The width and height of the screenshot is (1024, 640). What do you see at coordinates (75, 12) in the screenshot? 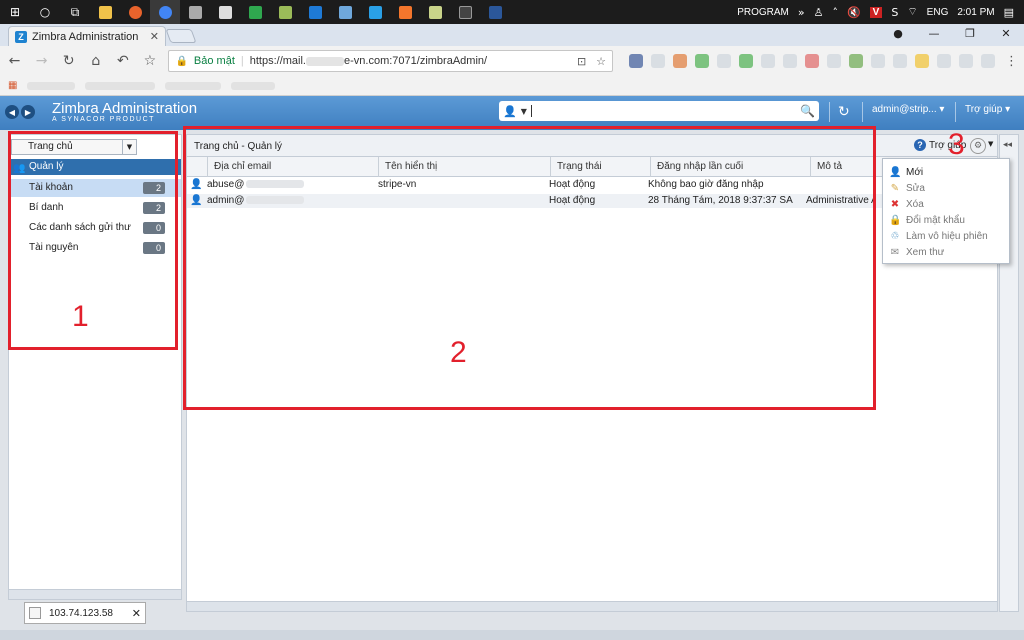
I see `task-view-icon: ⧉` at bounding box center [75, 12].